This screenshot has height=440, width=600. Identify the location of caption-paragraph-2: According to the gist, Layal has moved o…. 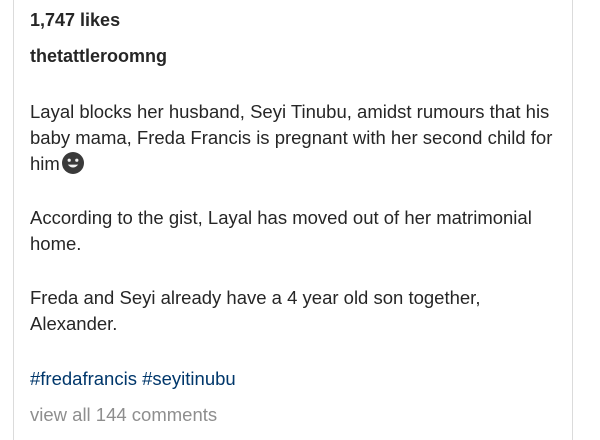
(281, 230).